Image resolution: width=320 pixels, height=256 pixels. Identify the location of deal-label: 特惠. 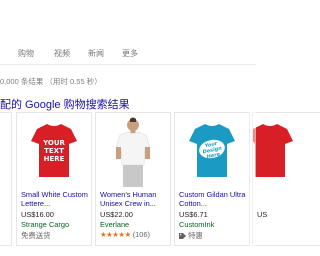
(195, 235).